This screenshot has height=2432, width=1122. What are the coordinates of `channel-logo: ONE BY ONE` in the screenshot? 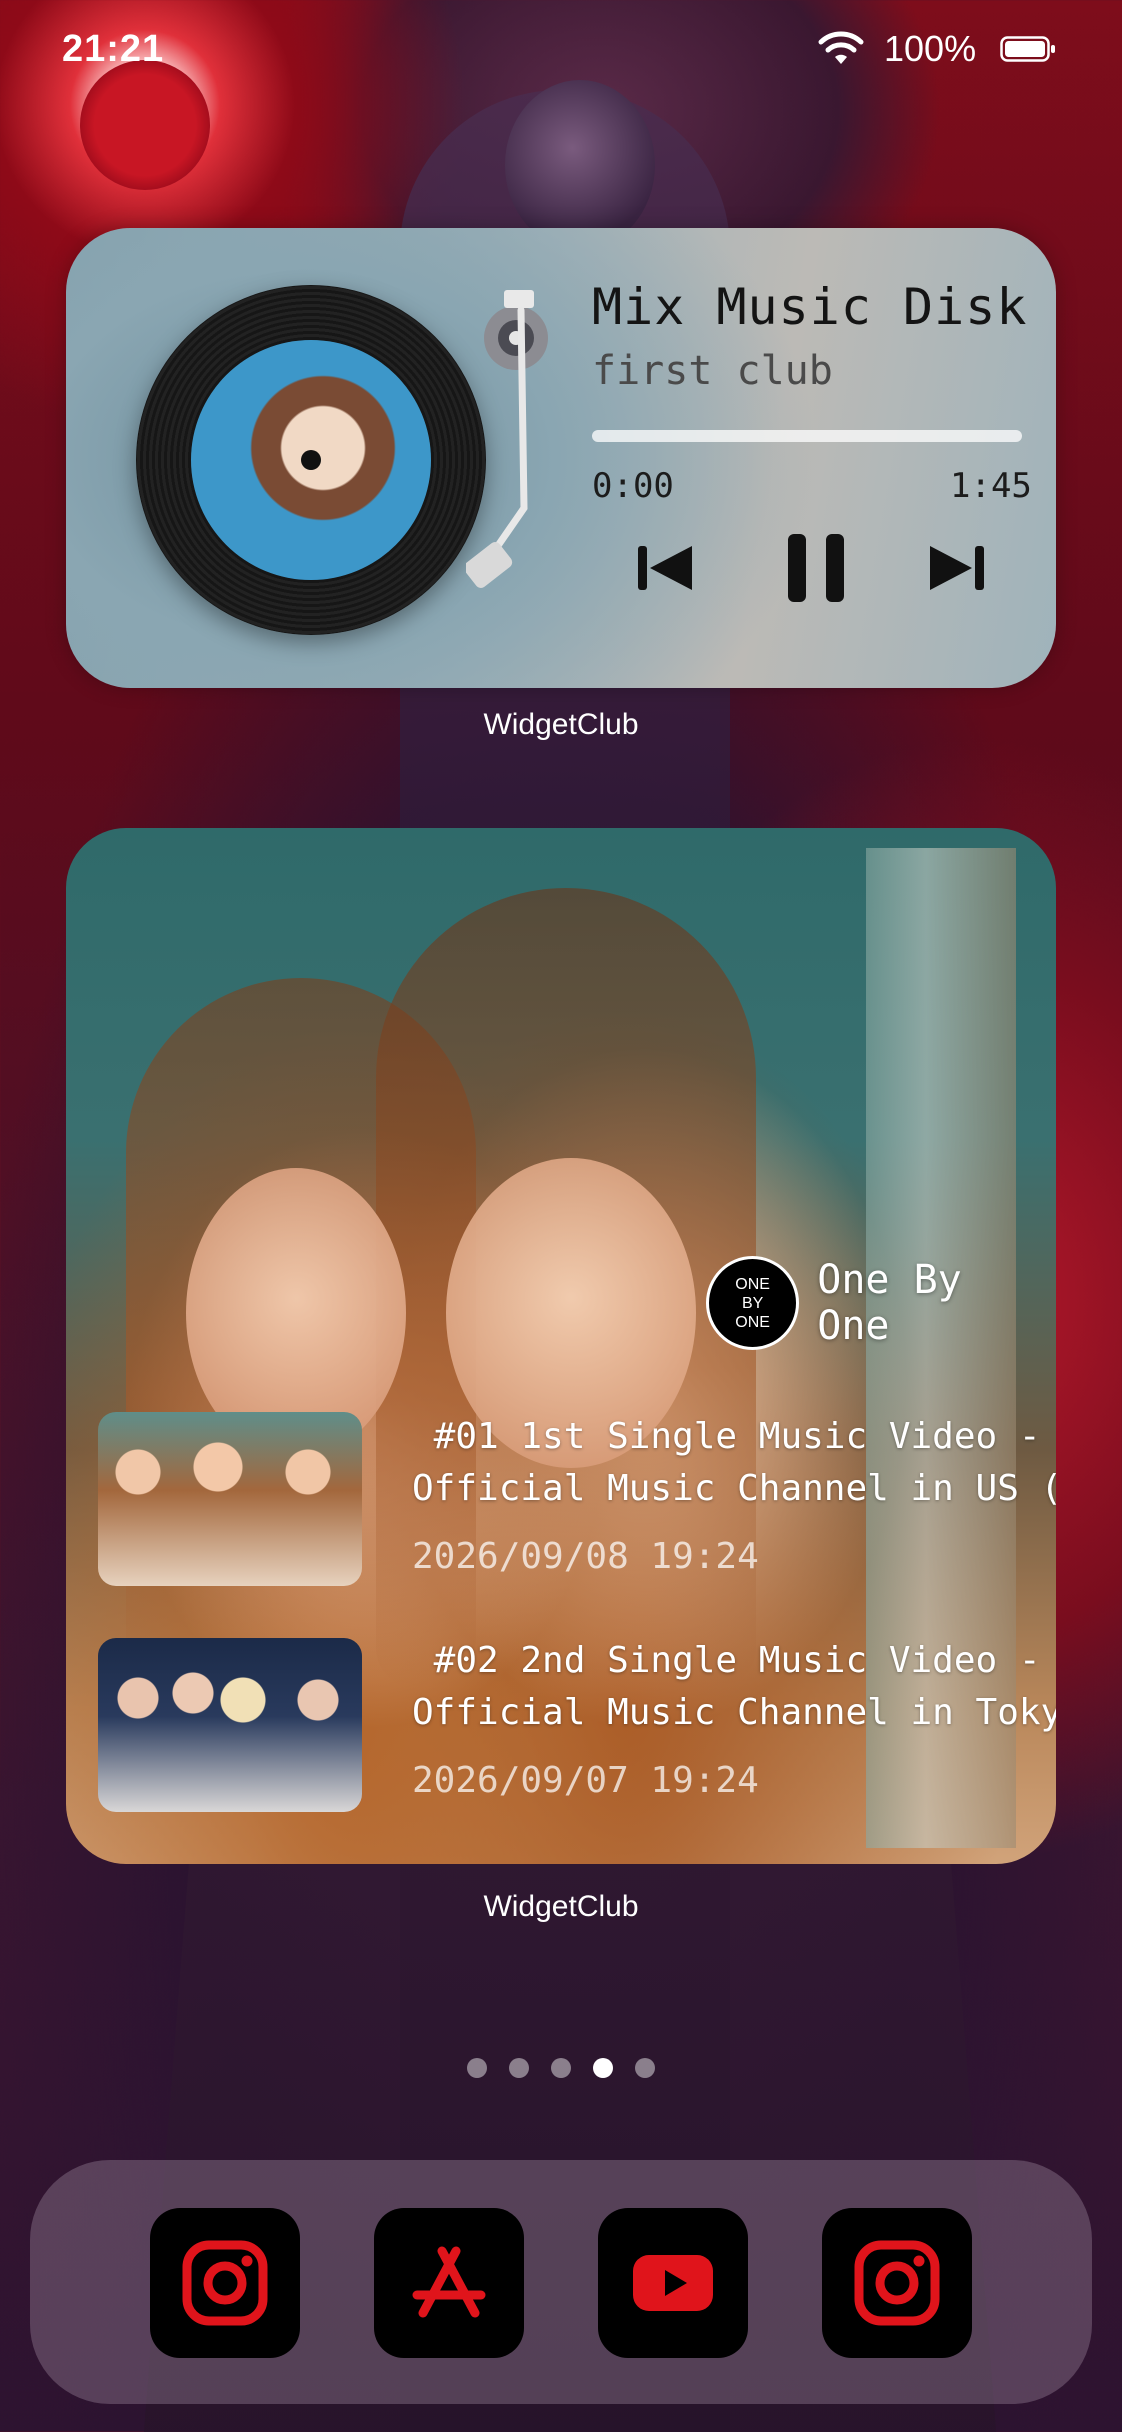 It's located at (753, 1303).